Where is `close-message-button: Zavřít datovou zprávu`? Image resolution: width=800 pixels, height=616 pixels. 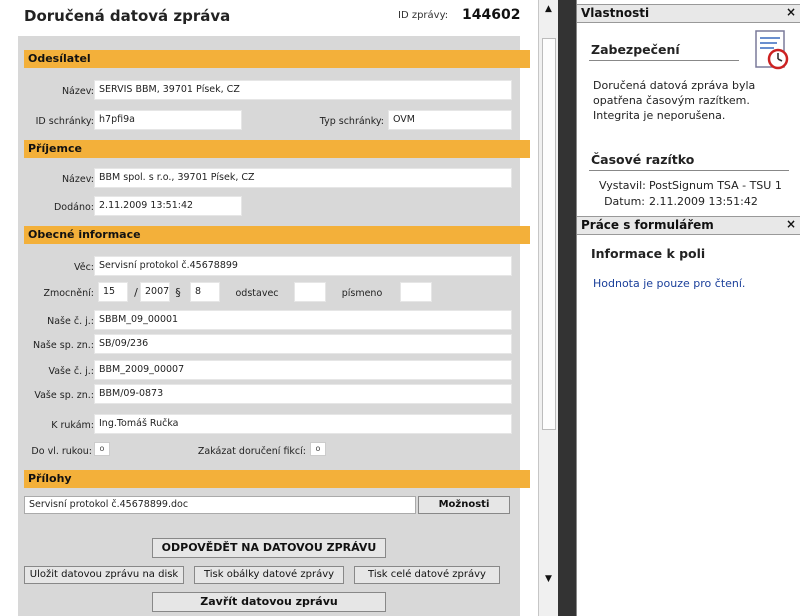 close-message-button: Zavřít datovou zprávu is located at coordinates (269, 602).